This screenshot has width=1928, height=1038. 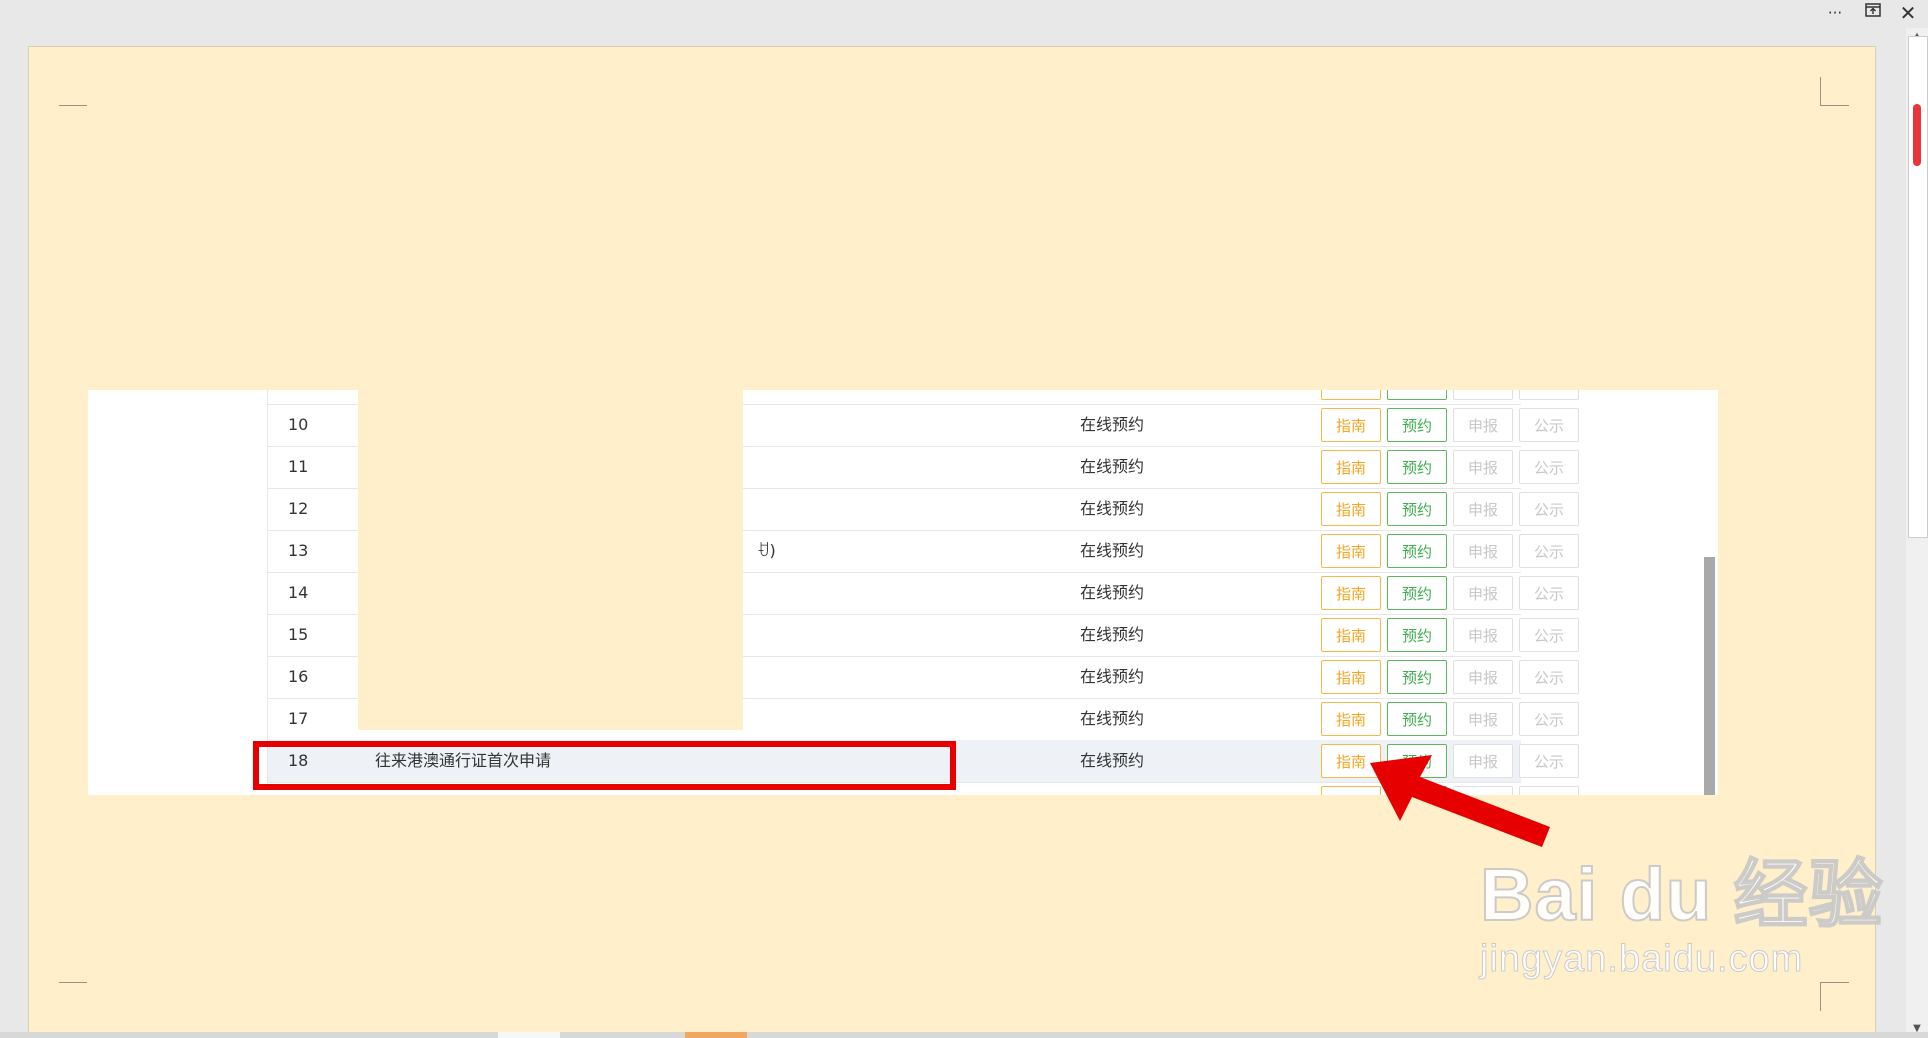 I want to click on row-number: 14, so click(x=311, y=593).